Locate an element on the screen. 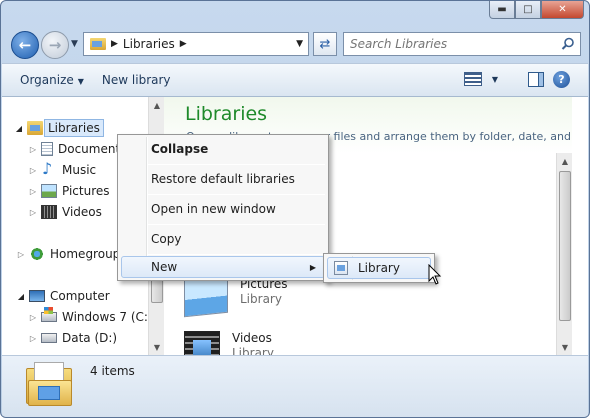 The width and height of the screenshot is (590, 418). tree-label-computer: Computer is located at coordinates (80, 296).